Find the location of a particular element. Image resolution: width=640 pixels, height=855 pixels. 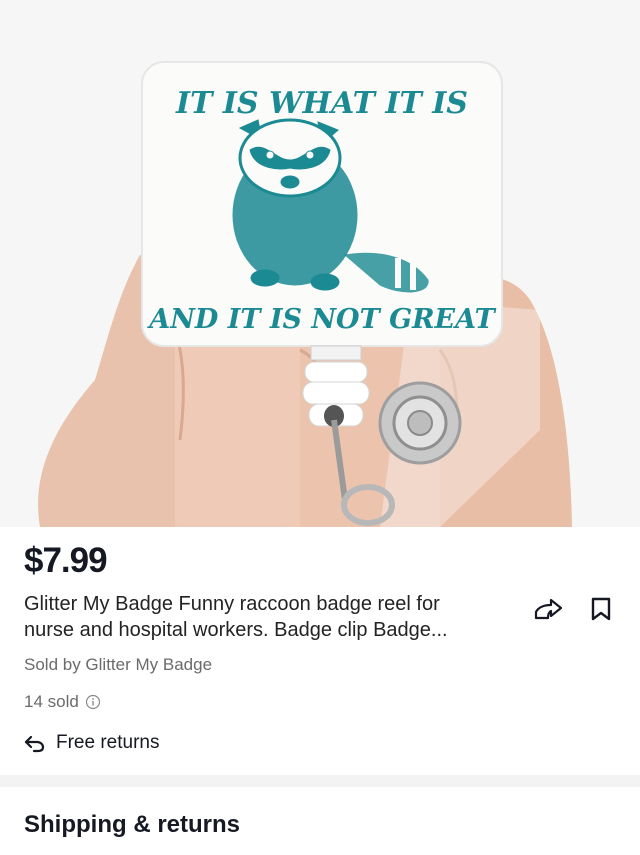

seller-link: Sold by Glitter My Badge is located at coordinates (118, 665).